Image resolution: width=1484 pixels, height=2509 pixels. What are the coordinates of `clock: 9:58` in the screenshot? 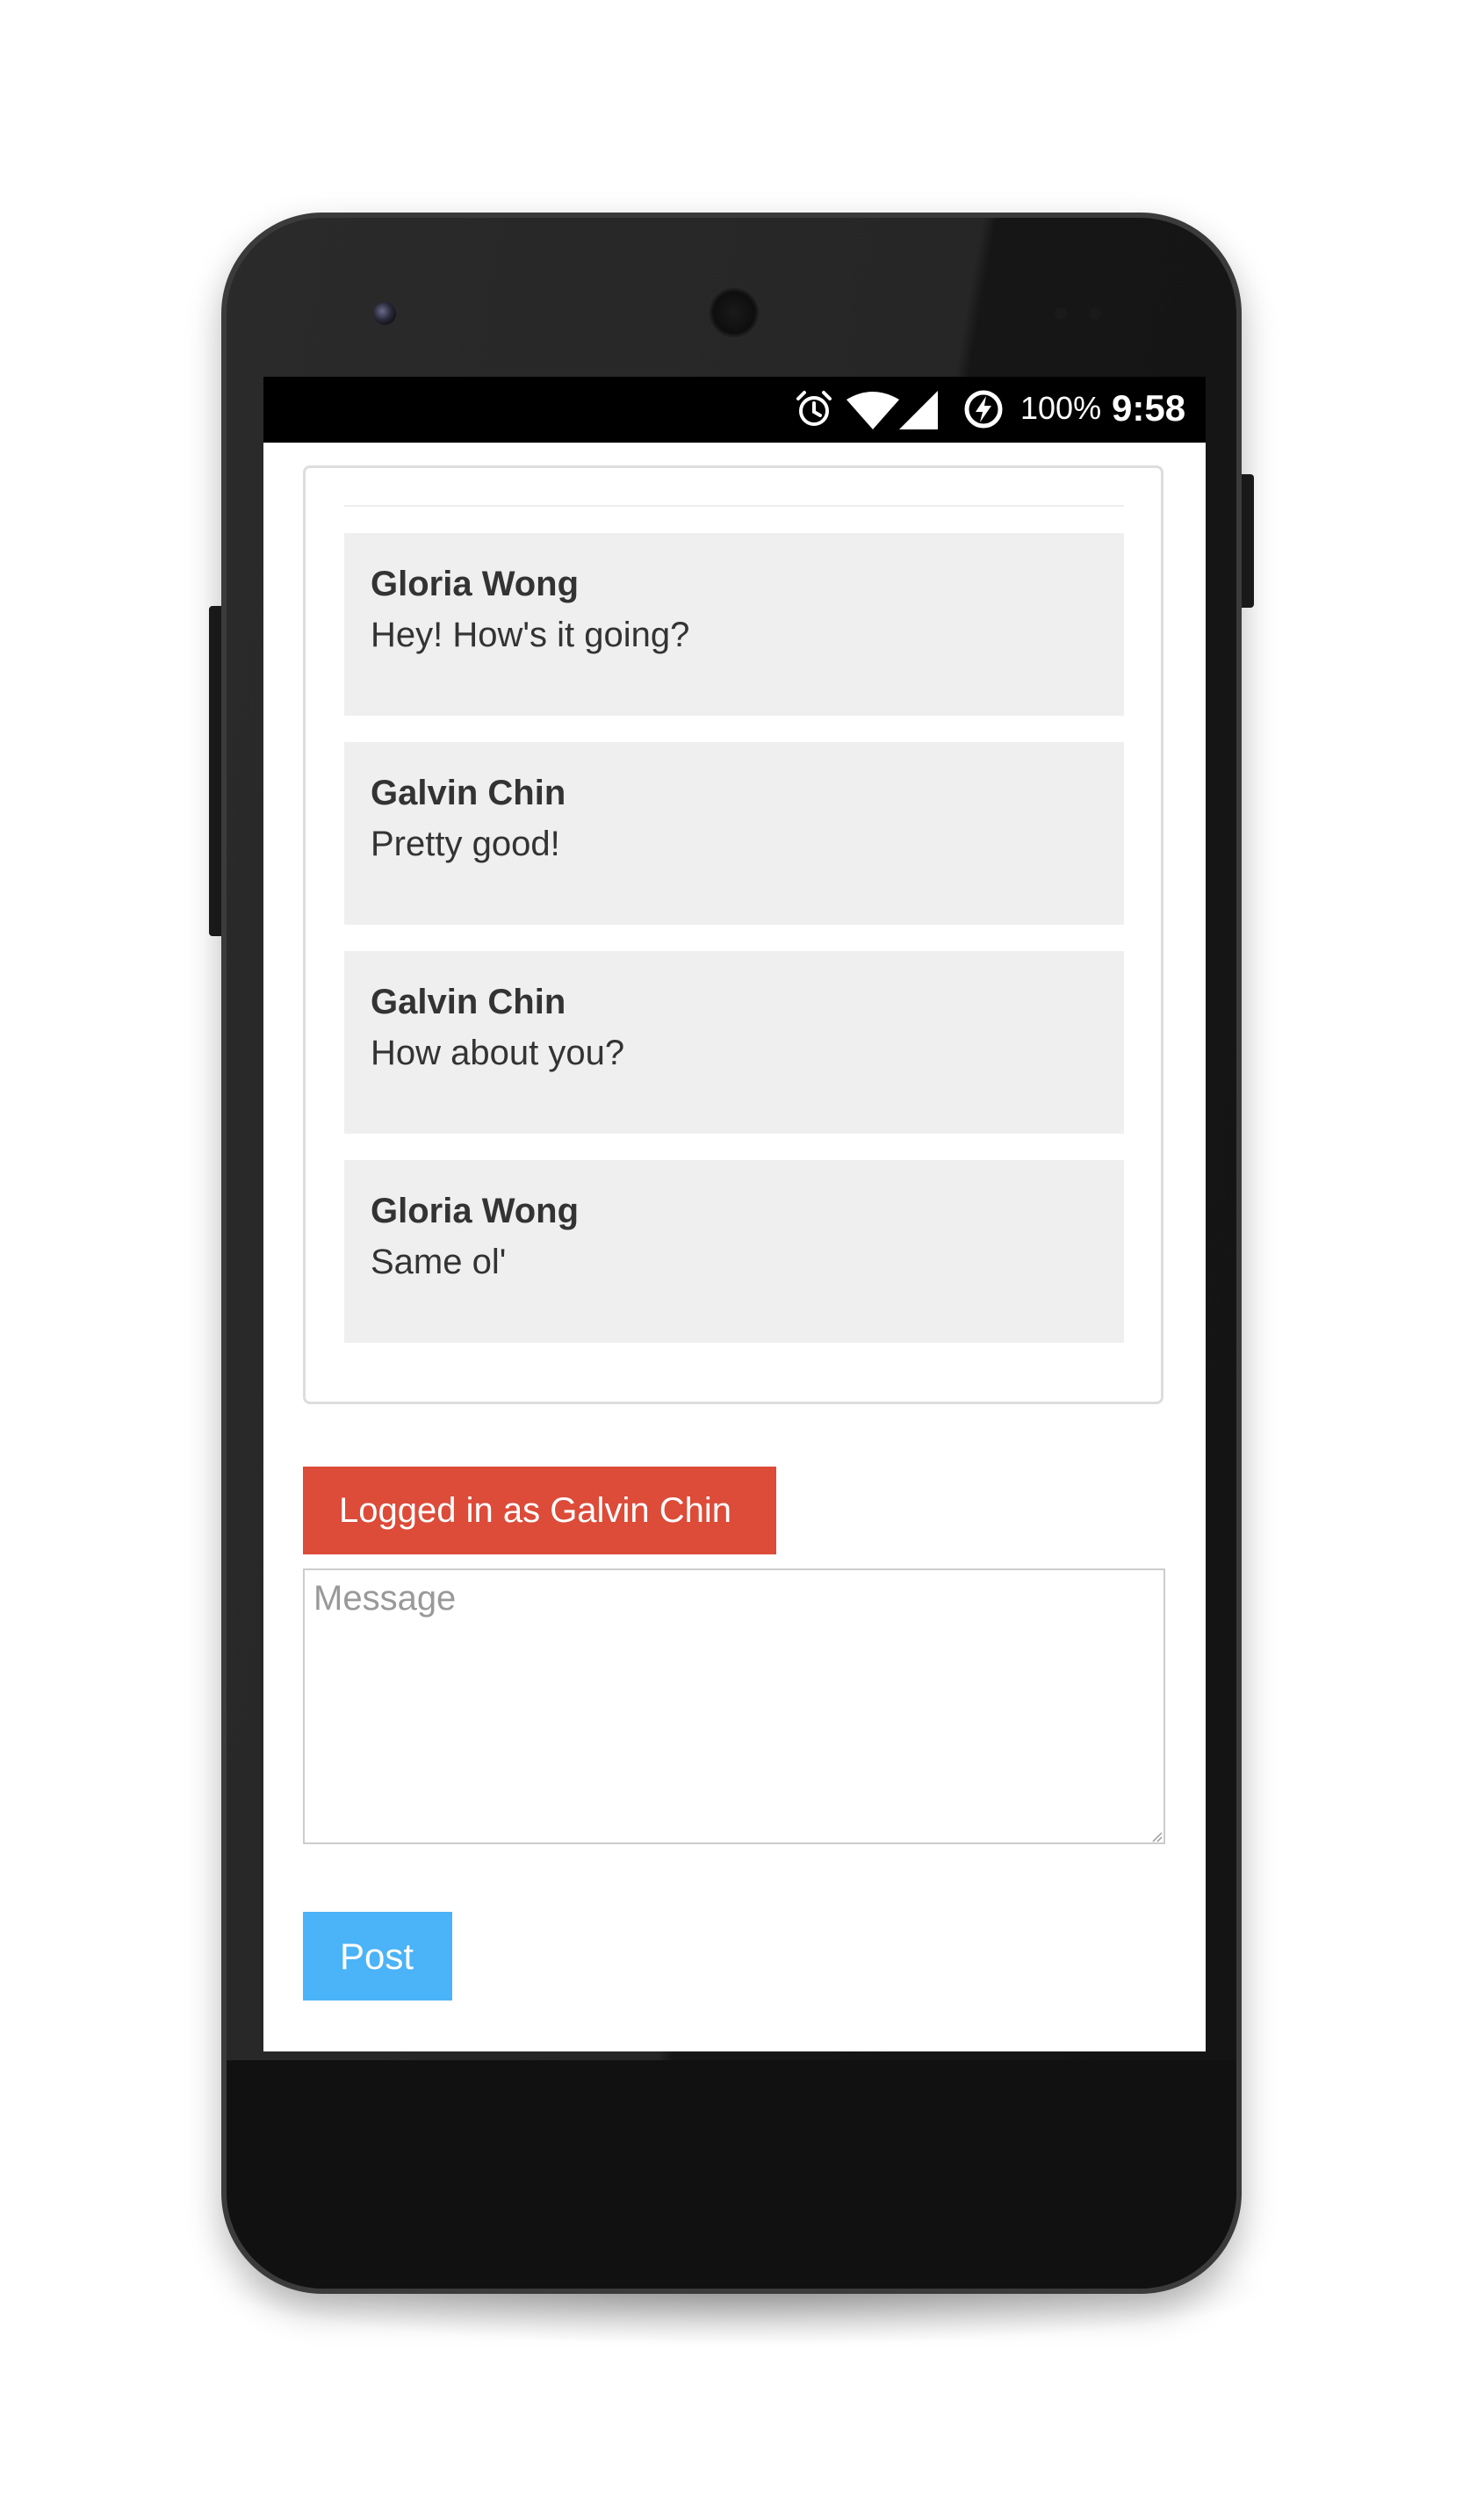 It's located at (1149, 408).